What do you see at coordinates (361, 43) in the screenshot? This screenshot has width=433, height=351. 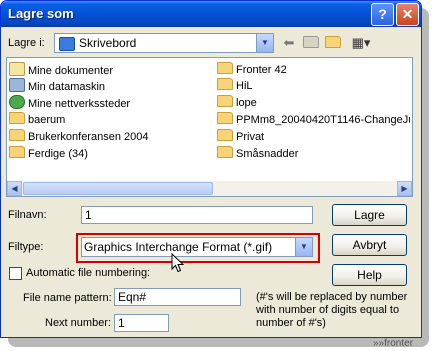 I see `view-menu-icon: ▦▾` at bounding box center [361, 43].